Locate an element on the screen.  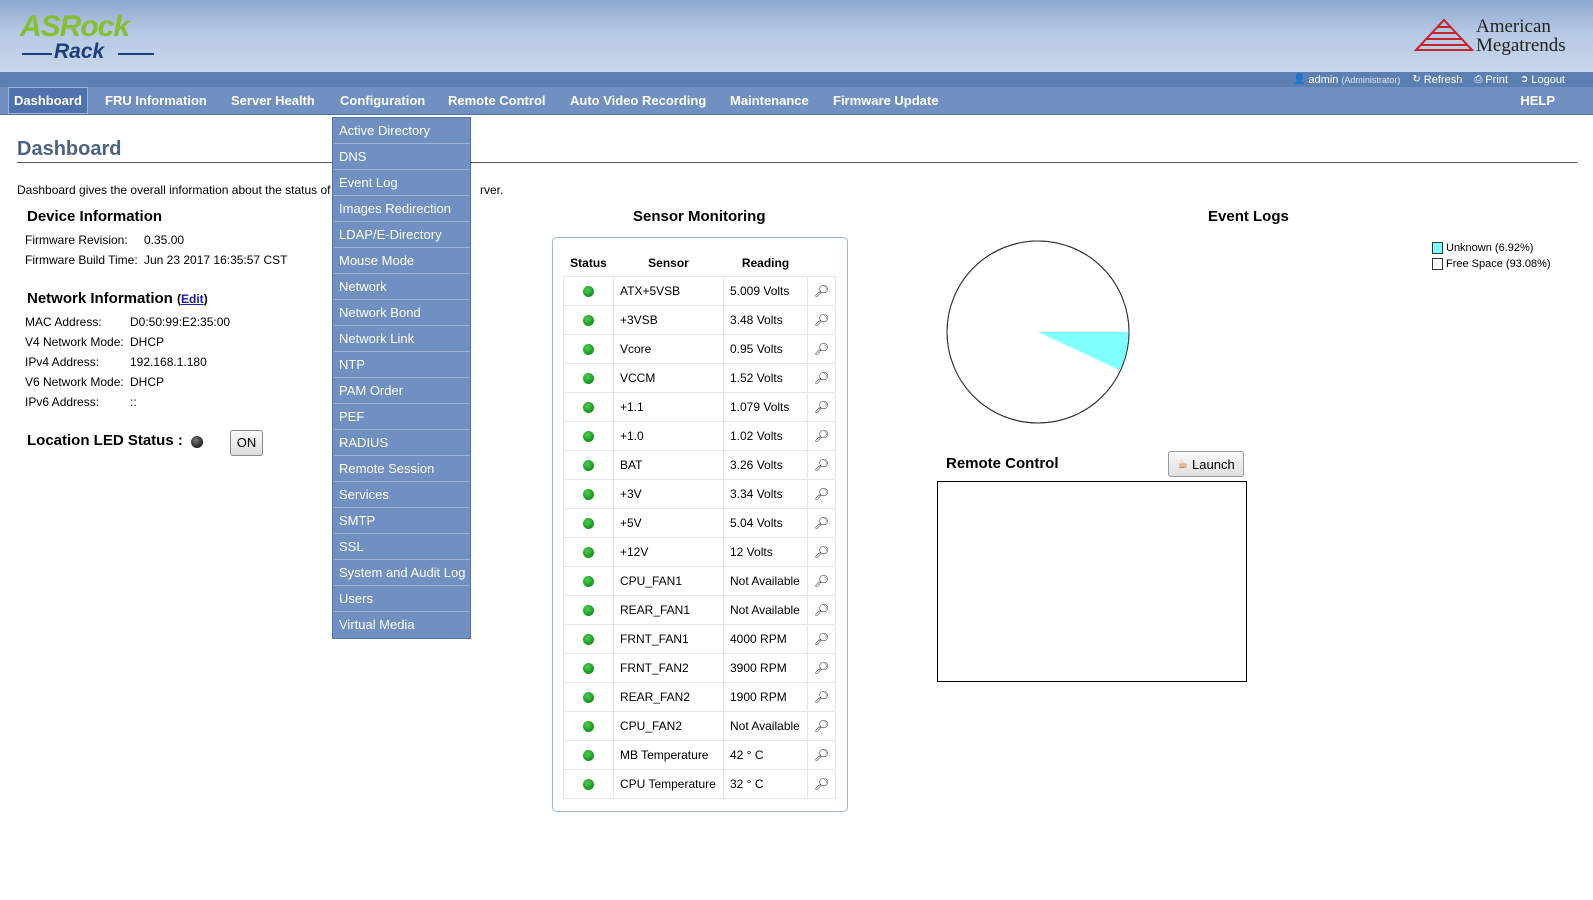
device-info-heading: Device Information is located at coordinates (95, 216).